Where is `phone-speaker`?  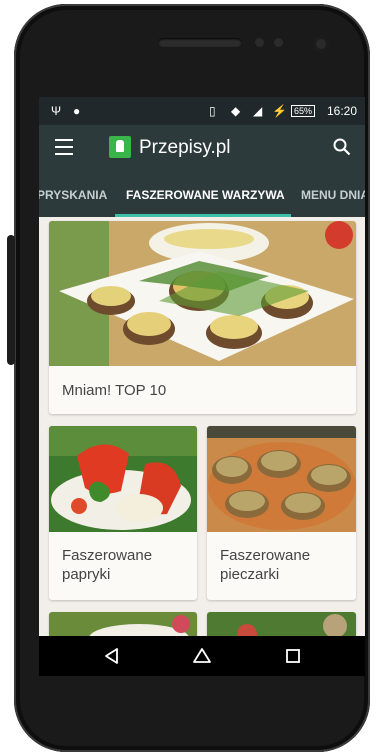
phone-speaker is located at coordinates (200, 42).